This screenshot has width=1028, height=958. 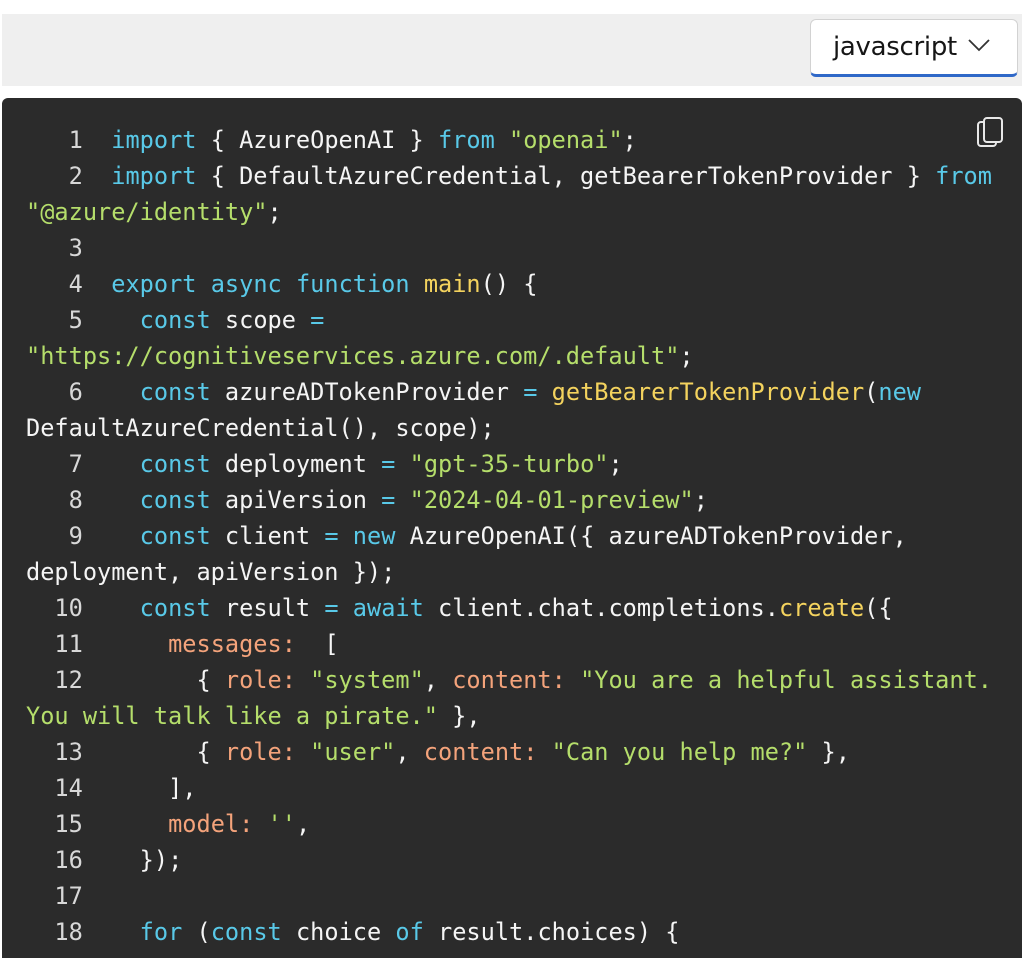 I want to click on code-token: { AzureOpenAI }, so click(x=317, y=140).